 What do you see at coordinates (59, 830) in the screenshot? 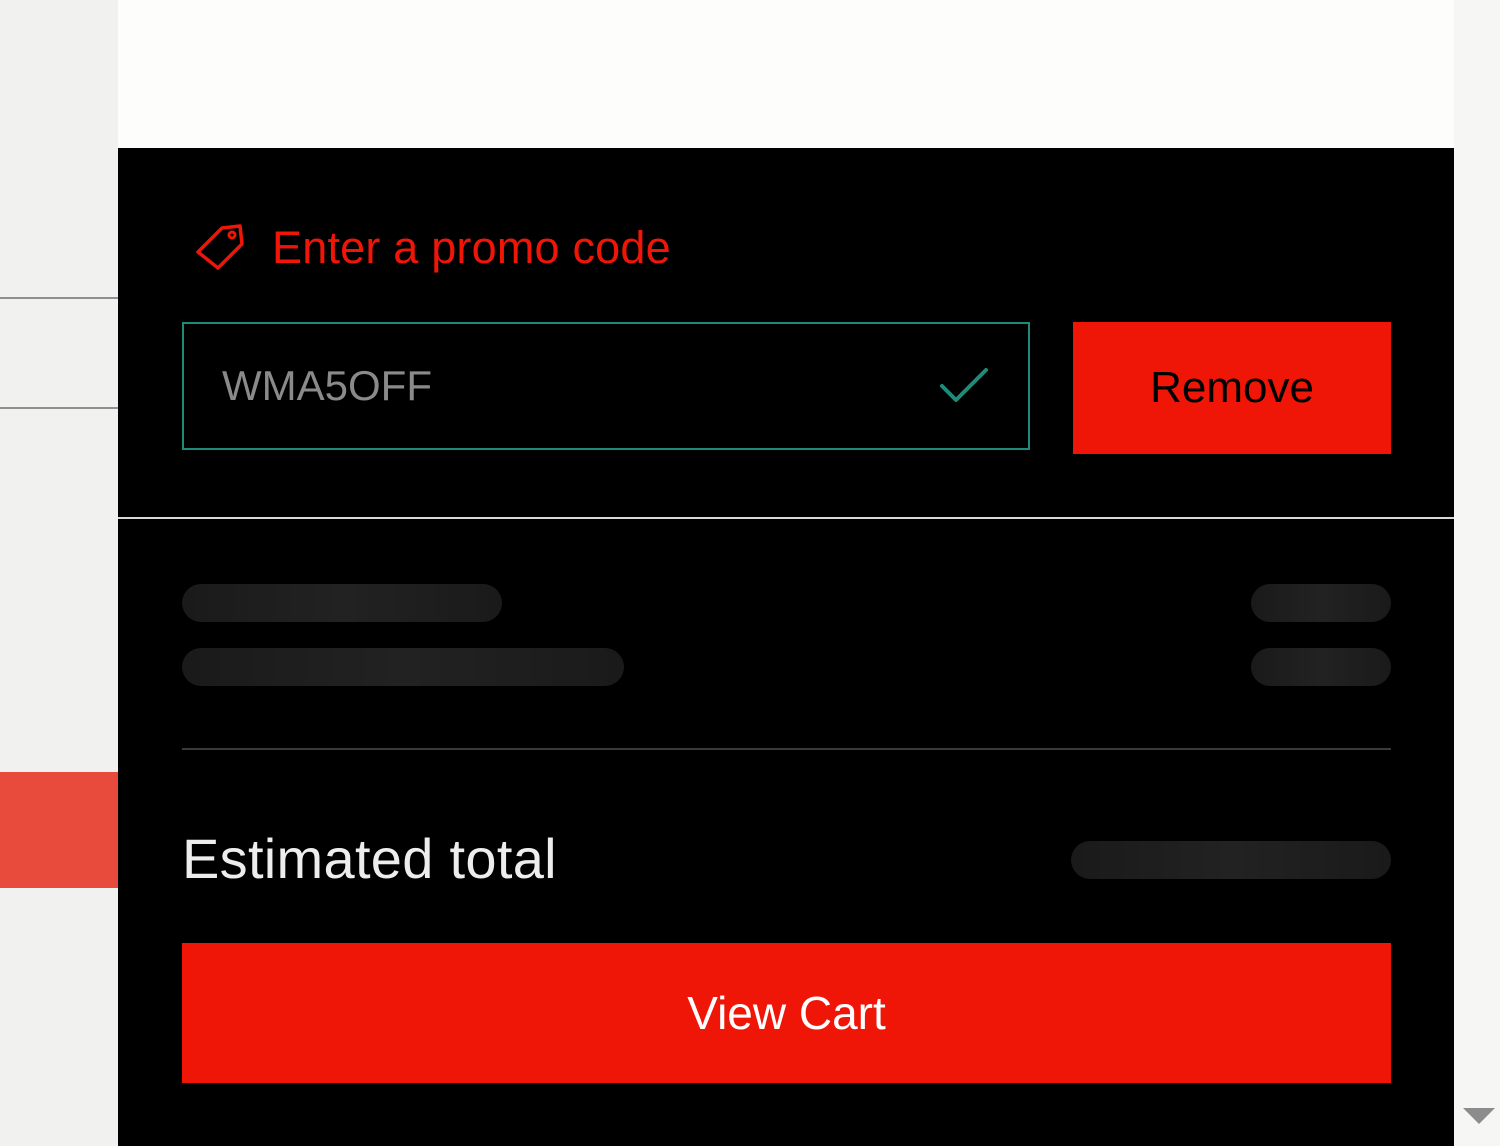
I see `background-red-block` at bounding box center [59, 830].